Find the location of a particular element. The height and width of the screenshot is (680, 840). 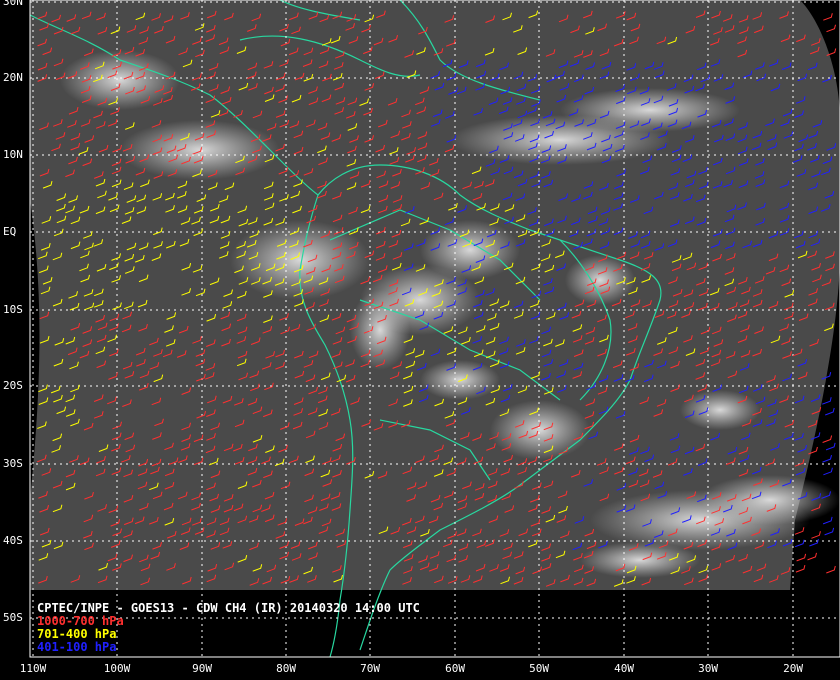

latitude-label: 10N is located at coordinates (13, 154).